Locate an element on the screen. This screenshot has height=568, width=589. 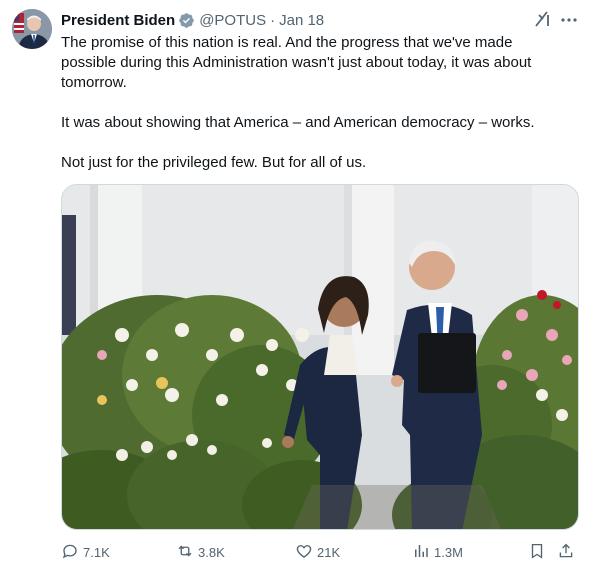
reply-button: 7.1K is located at coordinates (85, 552).